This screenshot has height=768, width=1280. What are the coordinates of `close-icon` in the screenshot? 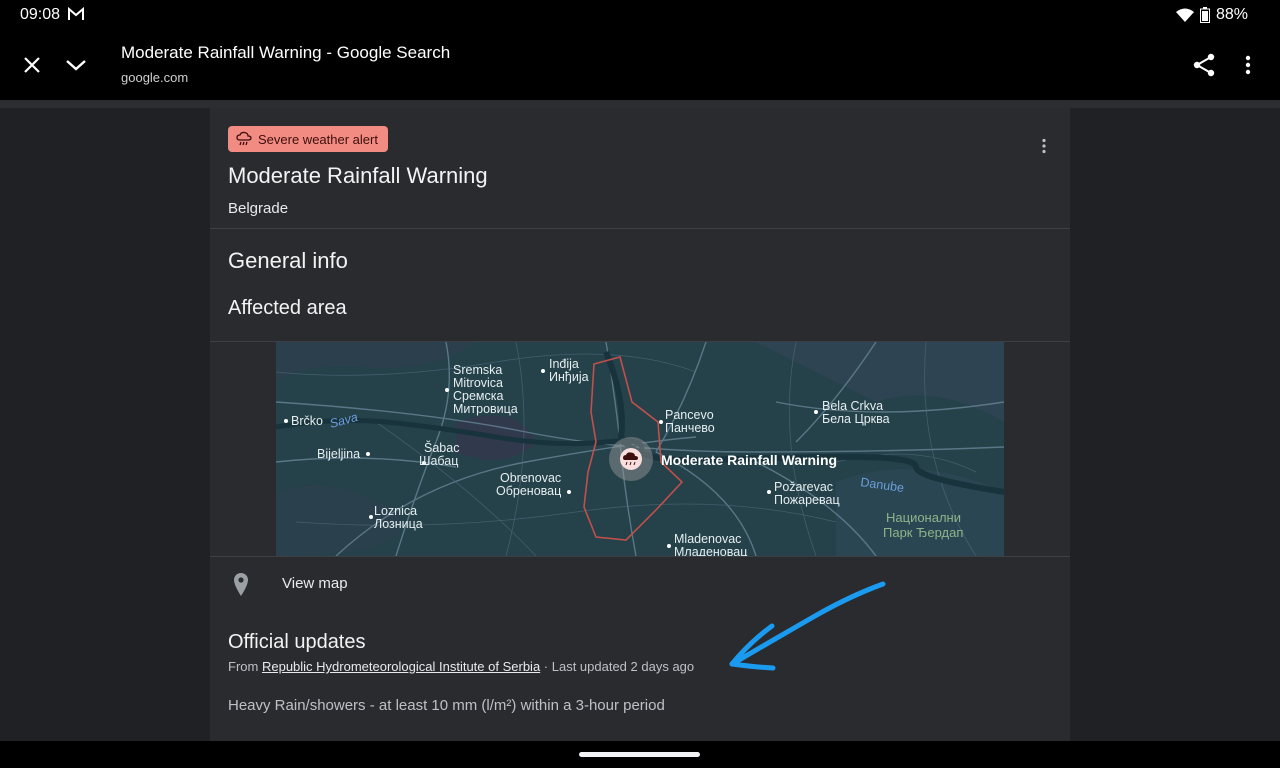 It's located at (32, 65).